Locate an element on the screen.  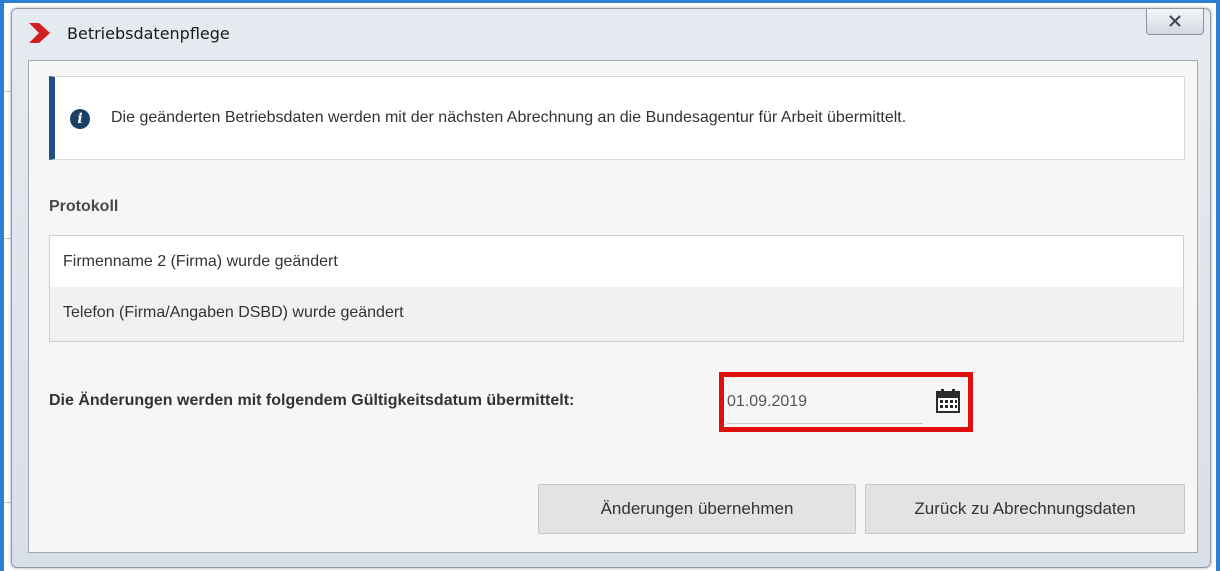
info-icon: i is located at coordinates (80, 119).